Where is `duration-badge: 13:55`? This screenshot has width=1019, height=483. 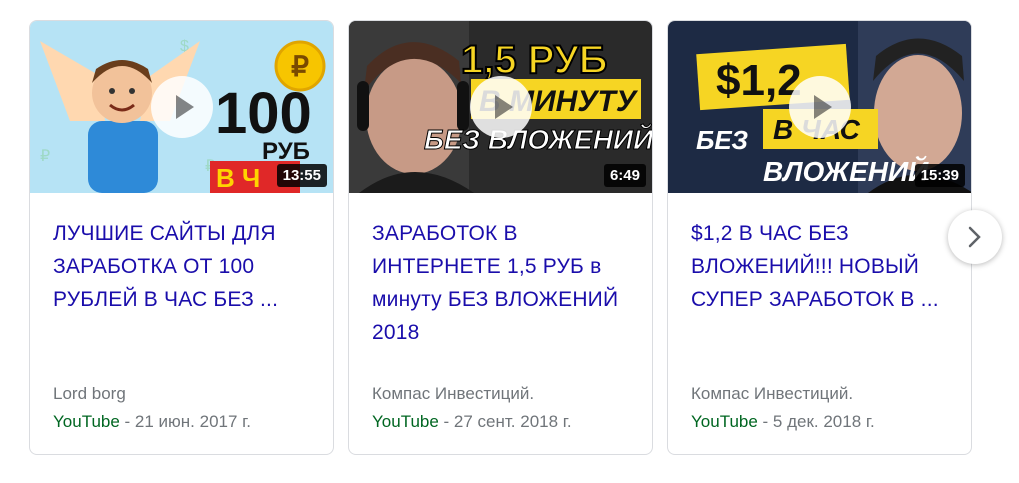
duration-badge: 13:55 is located at coordinates (301, 175).